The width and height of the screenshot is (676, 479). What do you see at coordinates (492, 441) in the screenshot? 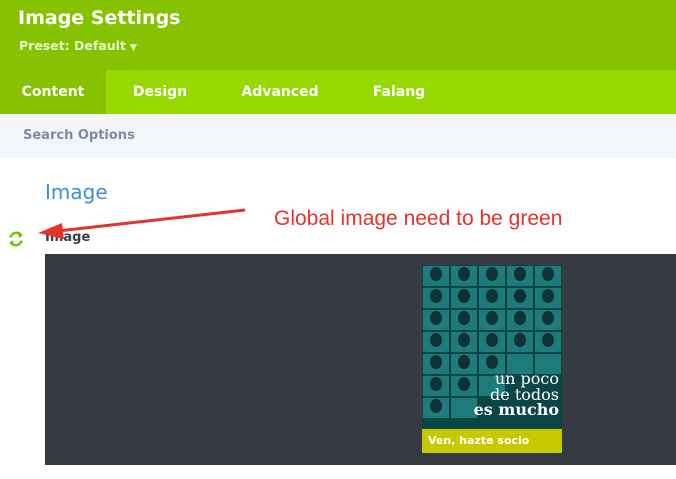
I see `poster-cta-banner: Ven, hazte socio` at bounding box center [492, 441].